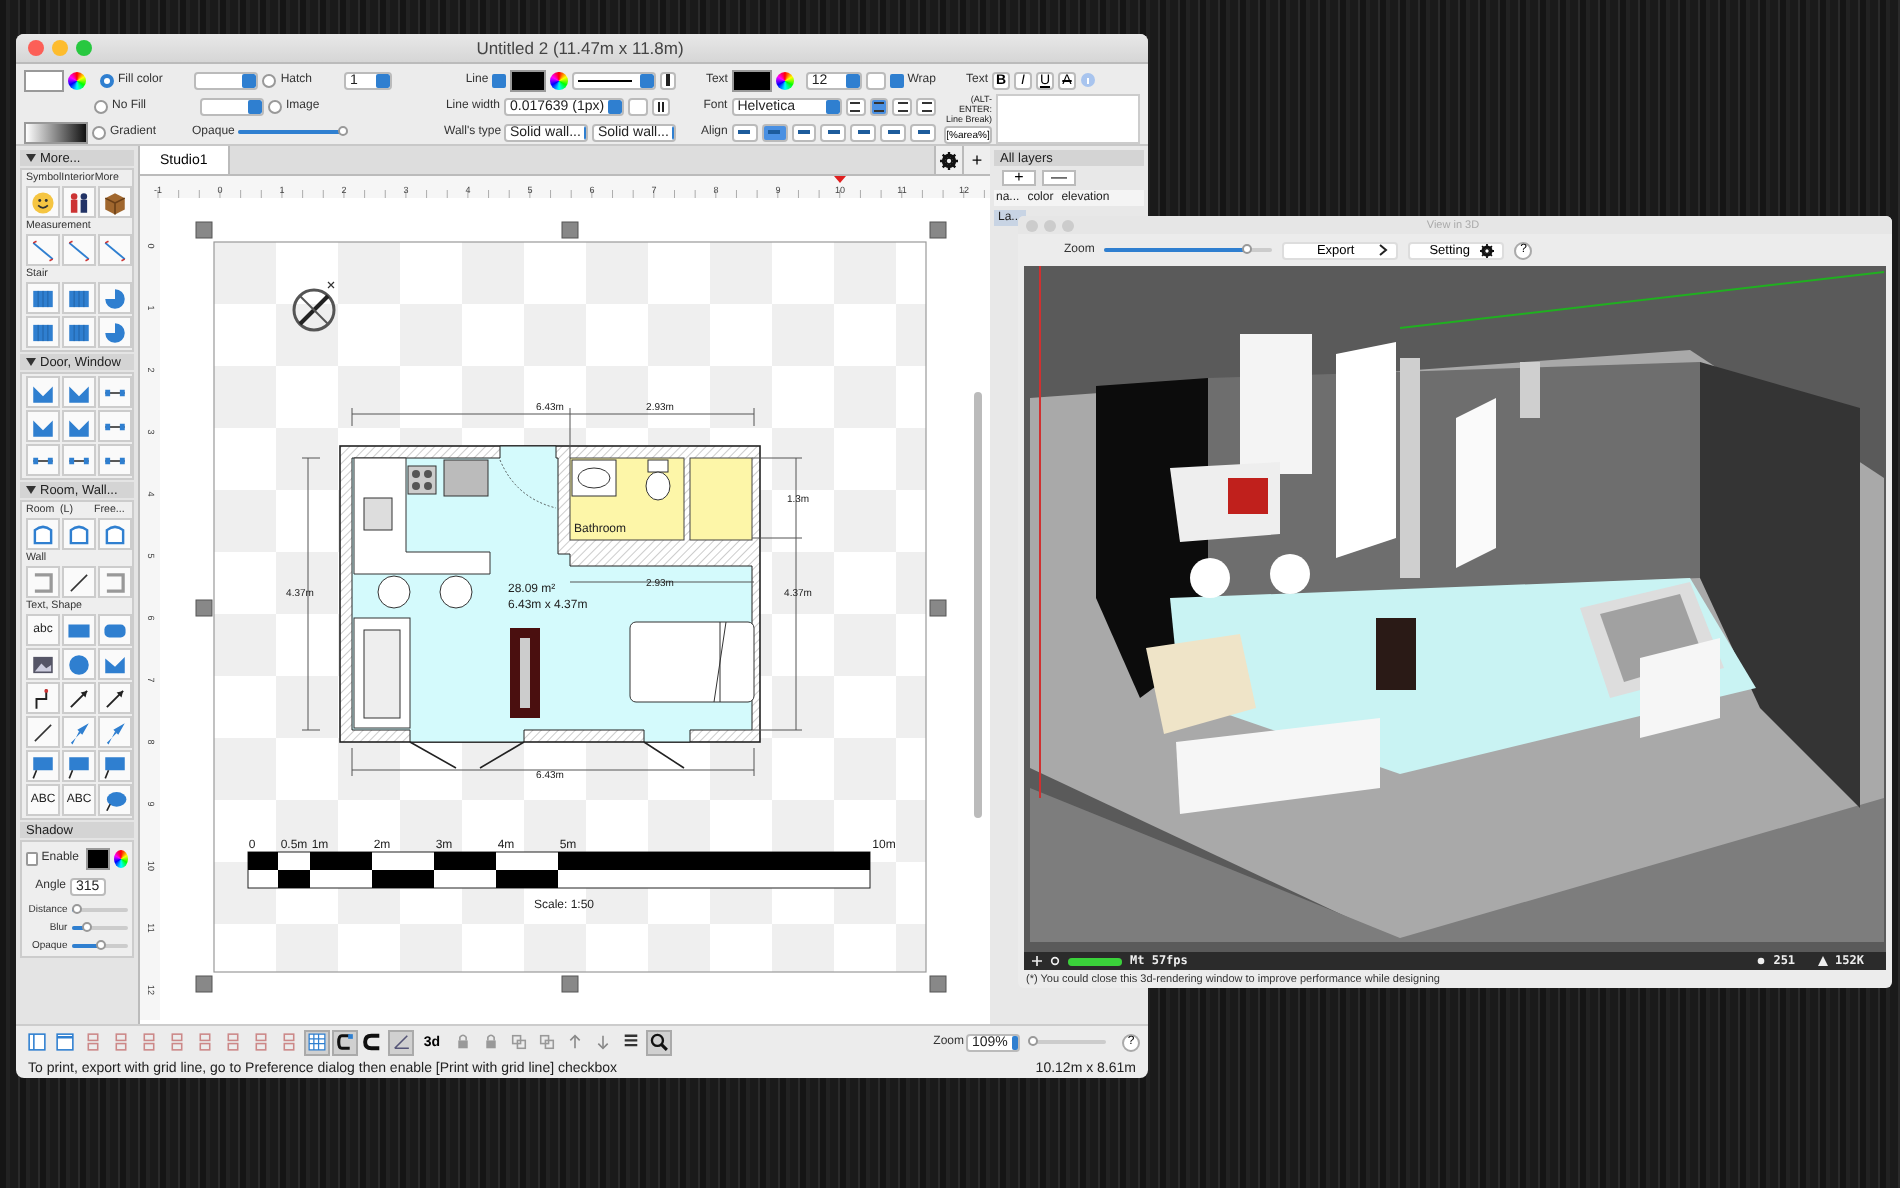 The width and height of the screenshot is (1900, 1188). Describe the element at coordinates (382, 673) in the screenshot. I see `sofa-icon` at that location.